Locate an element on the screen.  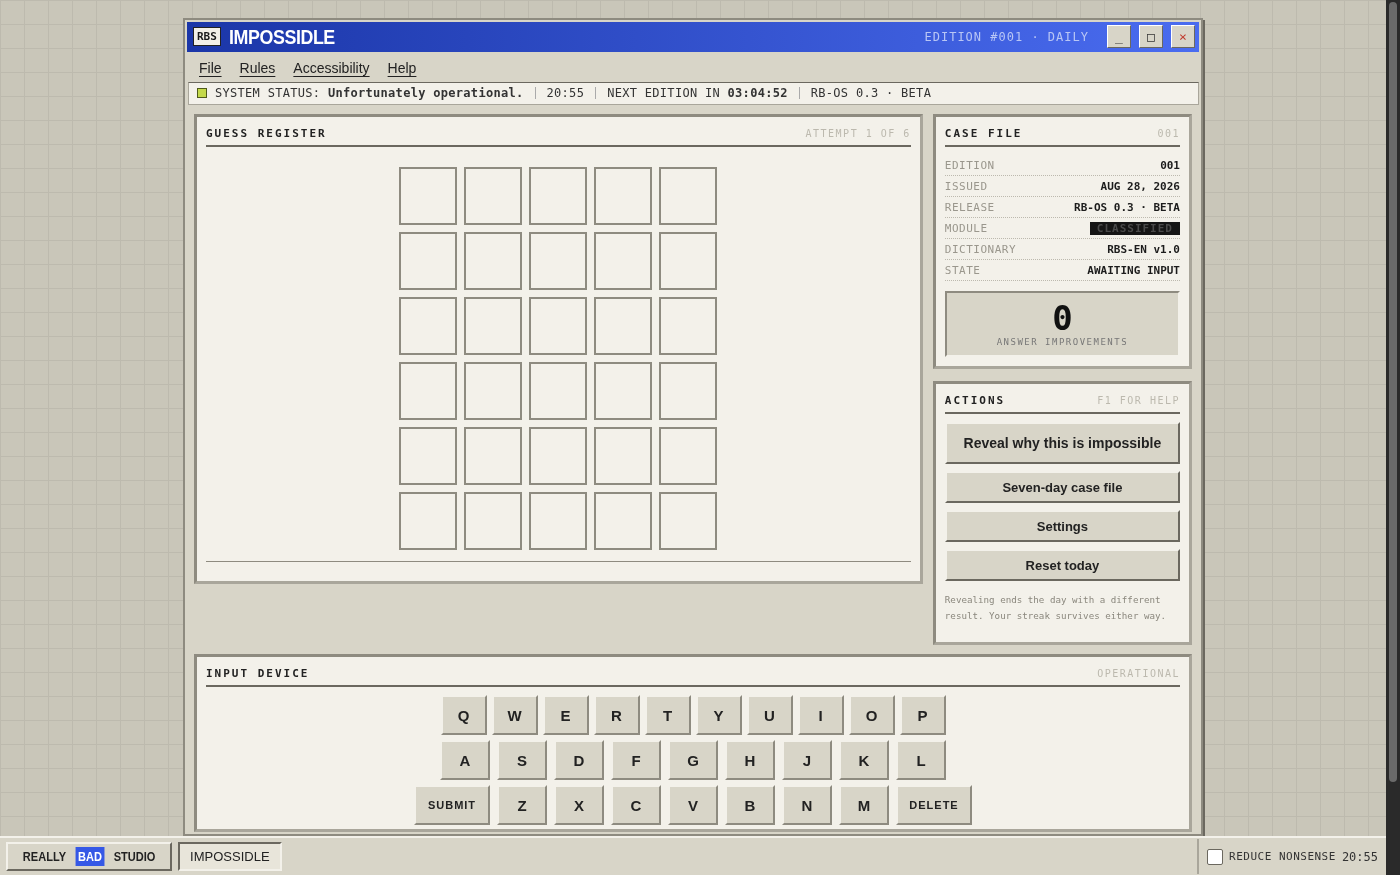
letter-key: L is located at coordinates (921, 760).